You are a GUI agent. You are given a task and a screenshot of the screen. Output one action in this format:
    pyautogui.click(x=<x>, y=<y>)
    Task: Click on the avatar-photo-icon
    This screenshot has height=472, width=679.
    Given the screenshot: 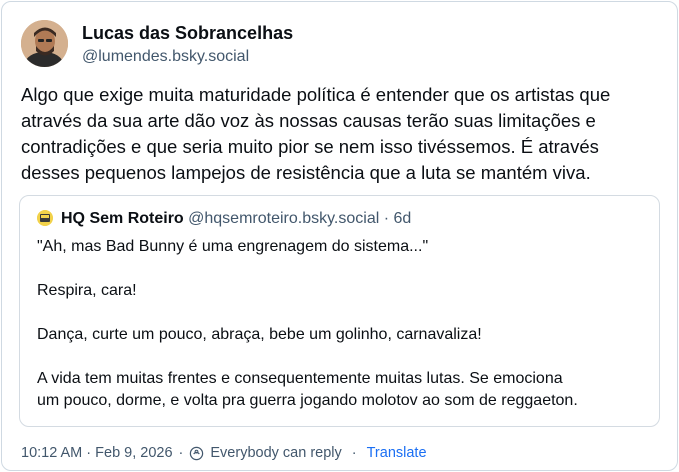 What is the action you would take?
    pyautogui.click(x=44, y=43)
    